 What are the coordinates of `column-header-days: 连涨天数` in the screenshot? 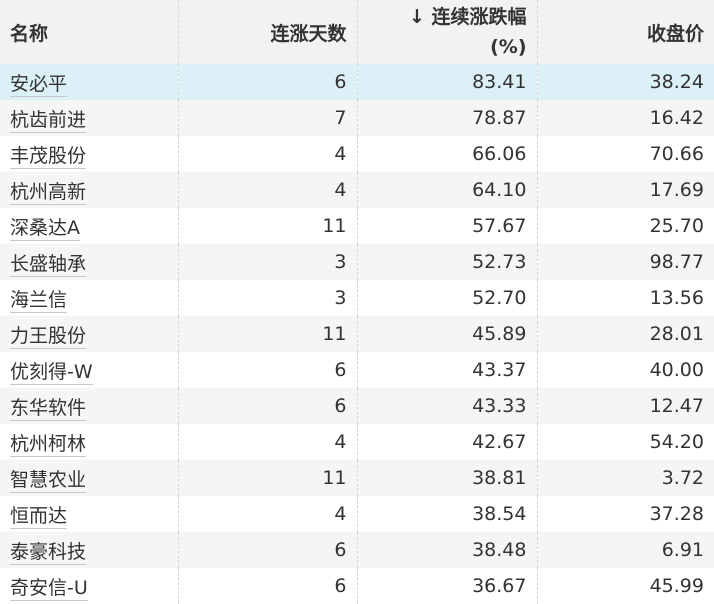 It's located at (268, 32).